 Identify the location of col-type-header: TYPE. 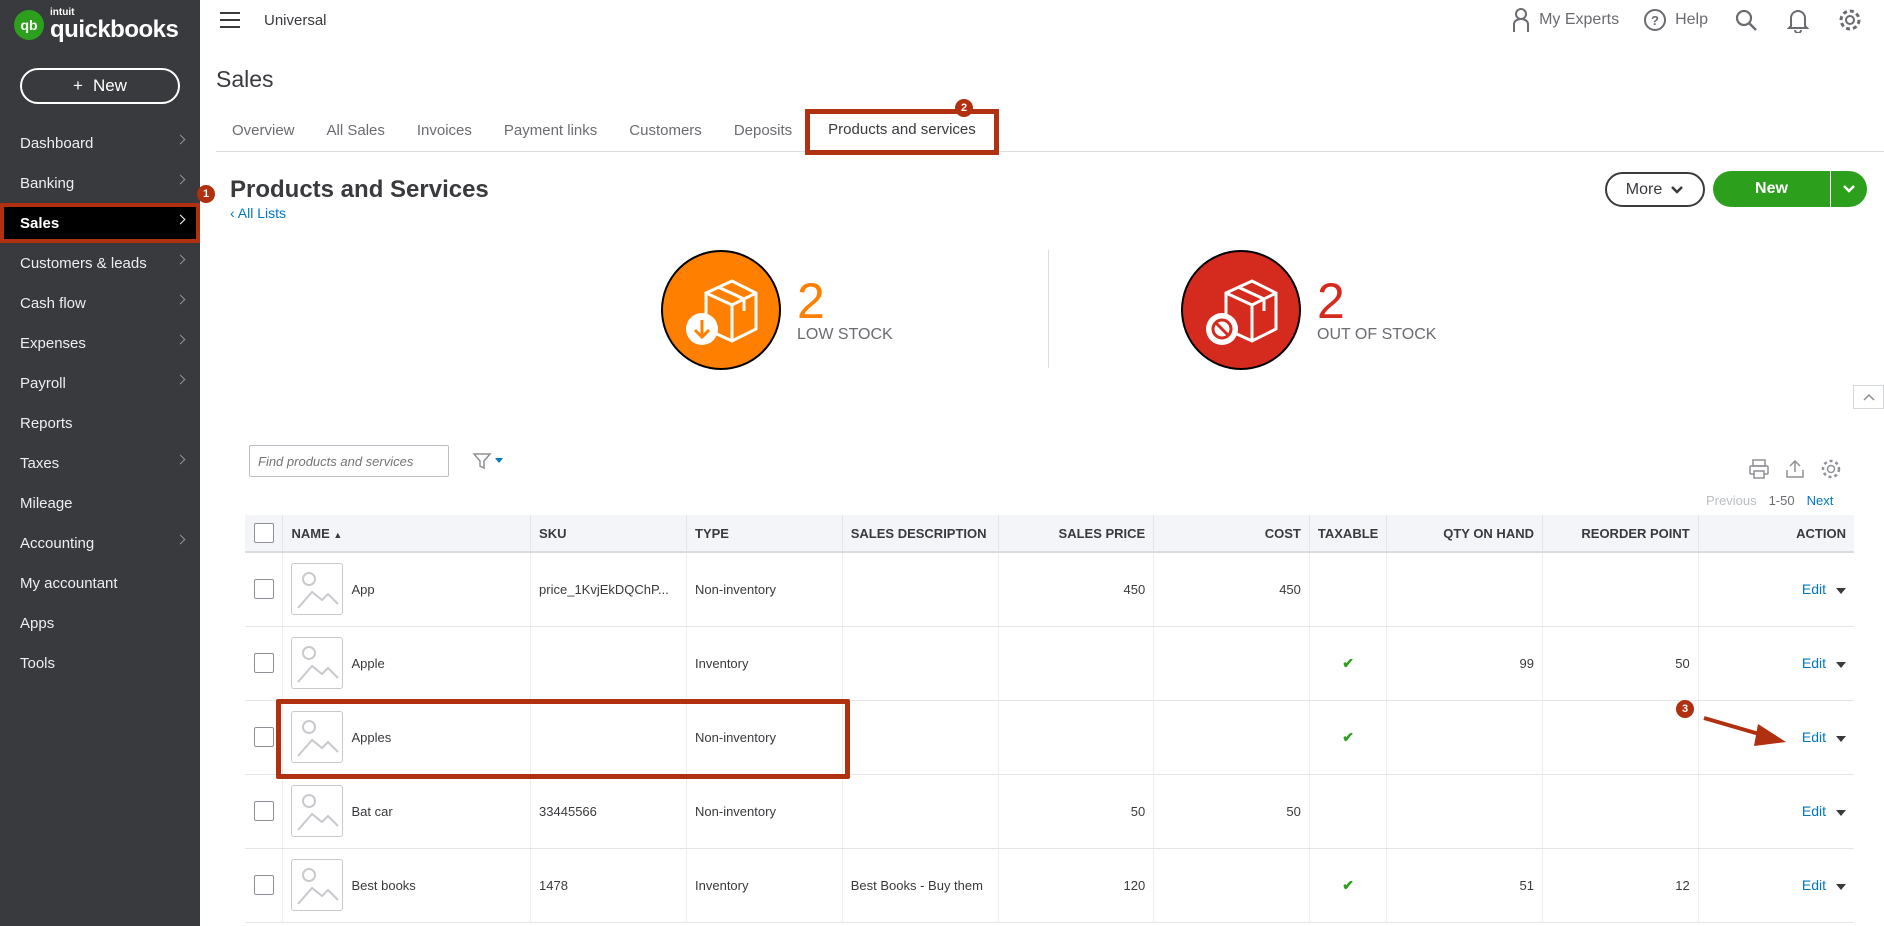
(764, 534).